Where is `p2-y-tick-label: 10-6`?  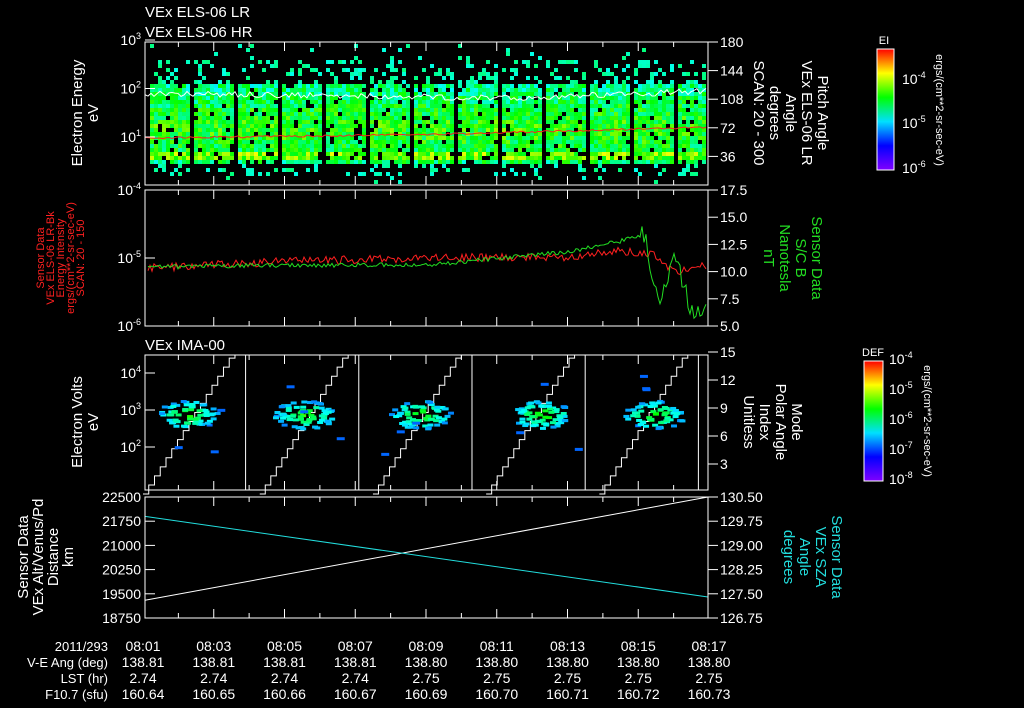
p2-y-tick-label: 10-6 is located at coordinates (129, 325).